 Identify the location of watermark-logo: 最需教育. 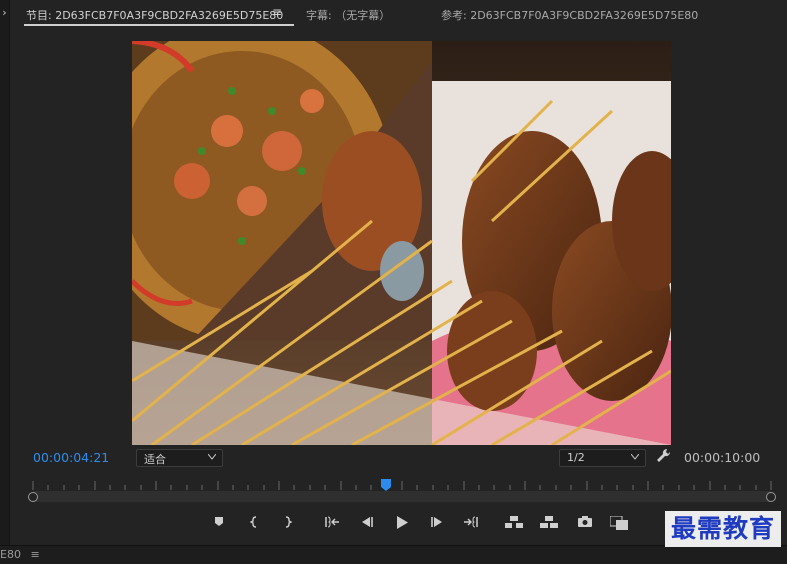
(723, 529).